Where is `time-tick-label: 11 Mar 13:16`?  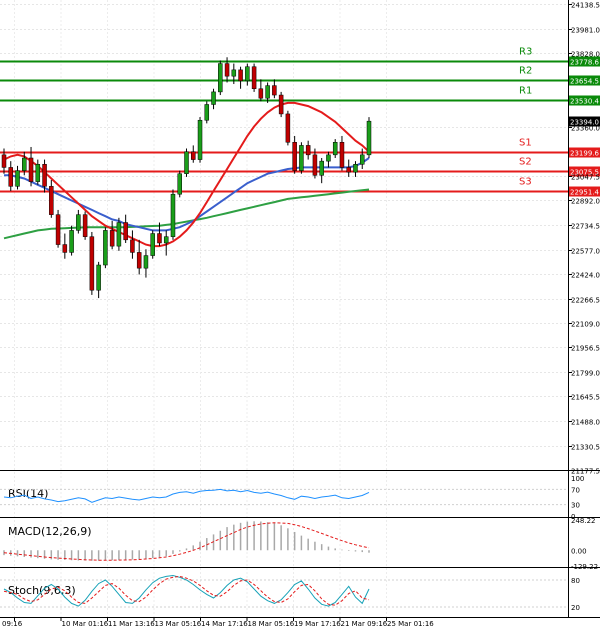
time-tick-label: 11 Mar 13:16 is located at coordinates (131, 624).